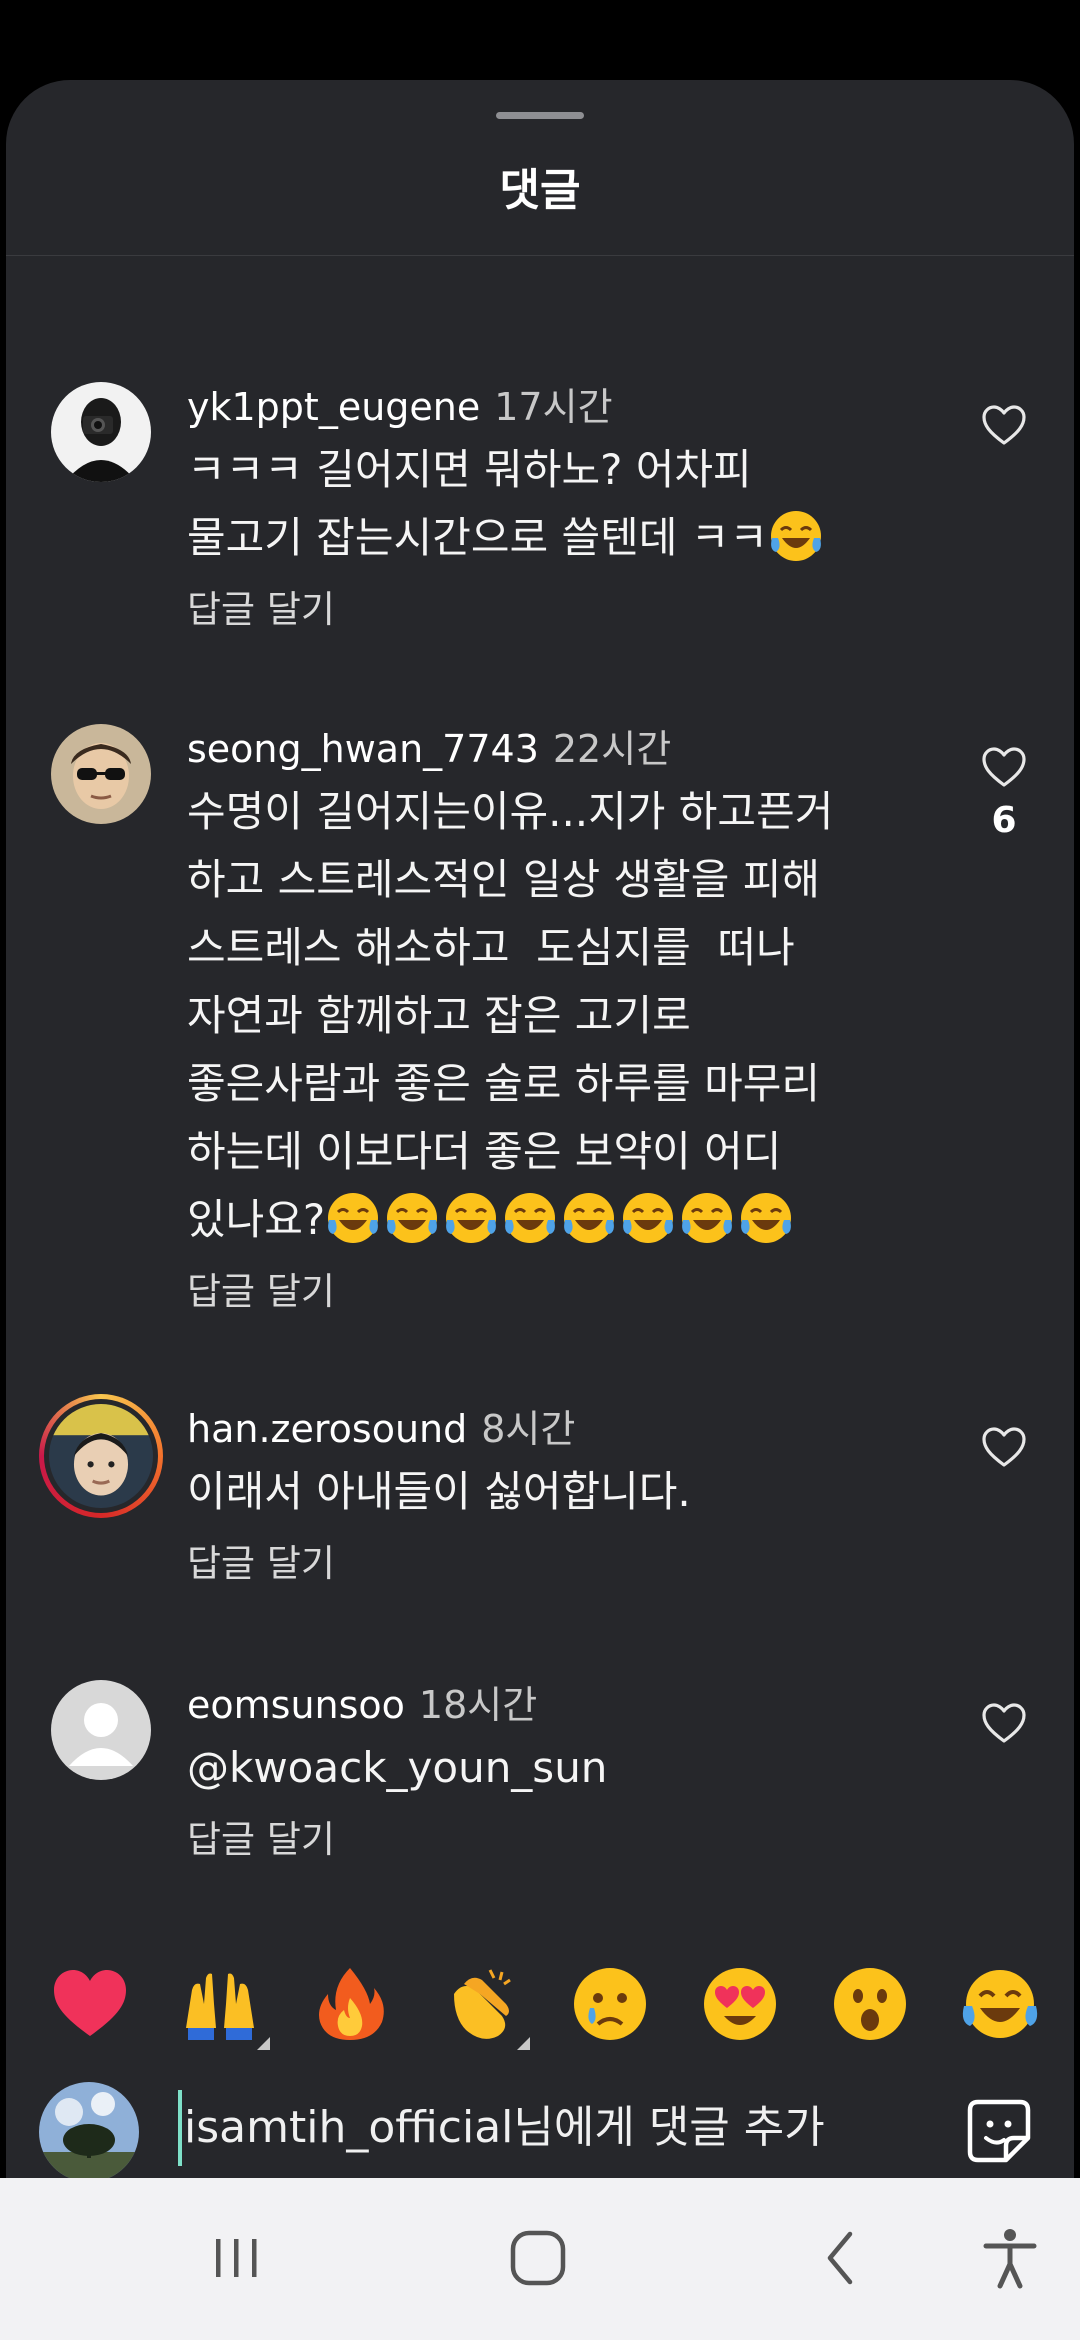 The width and height of the screenshot is (1080, 2340). What do you see at coordinates (540, 115) in the screenshot?
I see `sheet-drag-handle` at bounding box center [540, 115].